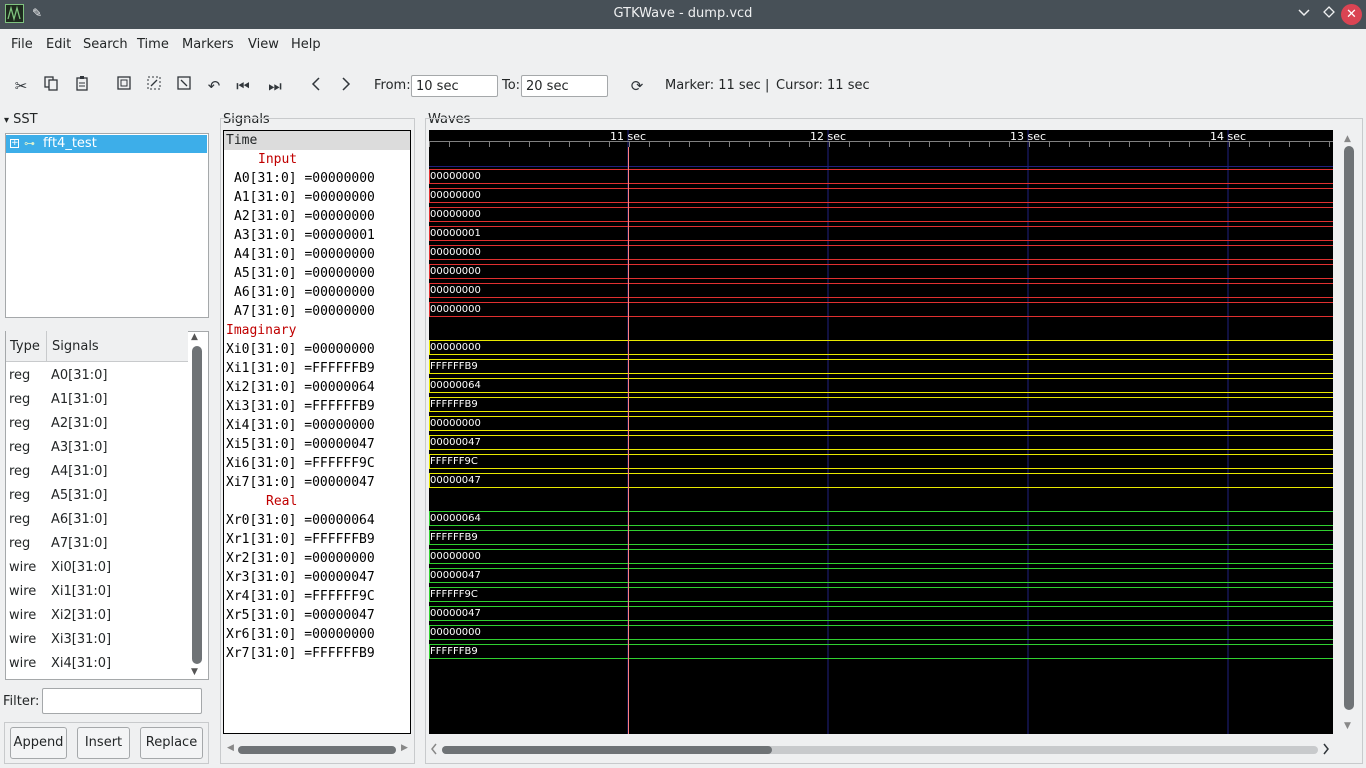  I want to click on list-scrollbar, so click(197, 505).